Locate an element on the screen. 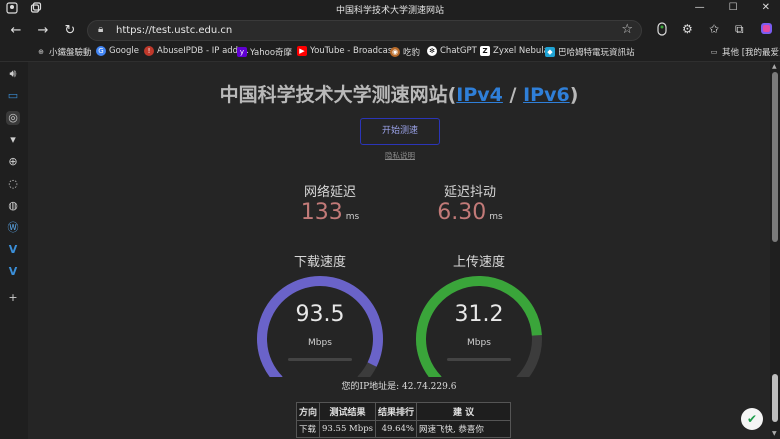  favorites-icon: ✩ is located at coordinates (714, 29).